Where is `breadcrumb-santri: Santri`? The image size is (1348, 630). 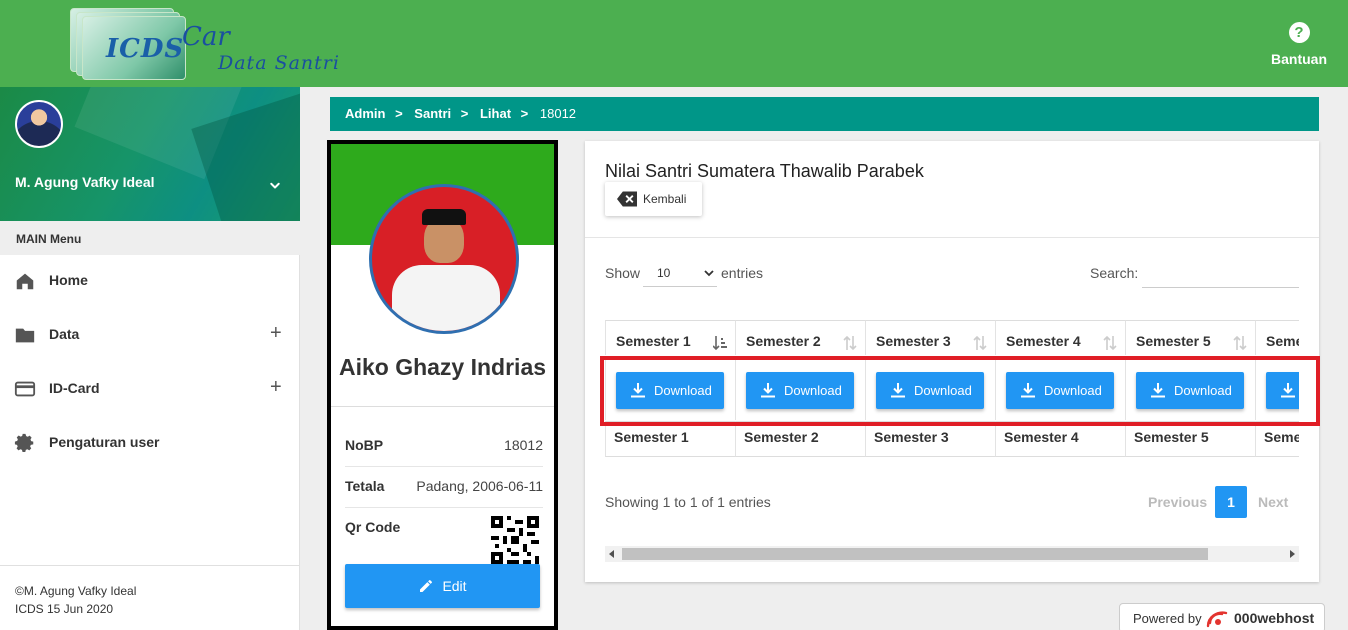 breadcrumb-santri: Santri is located at coordinates (432, 113).